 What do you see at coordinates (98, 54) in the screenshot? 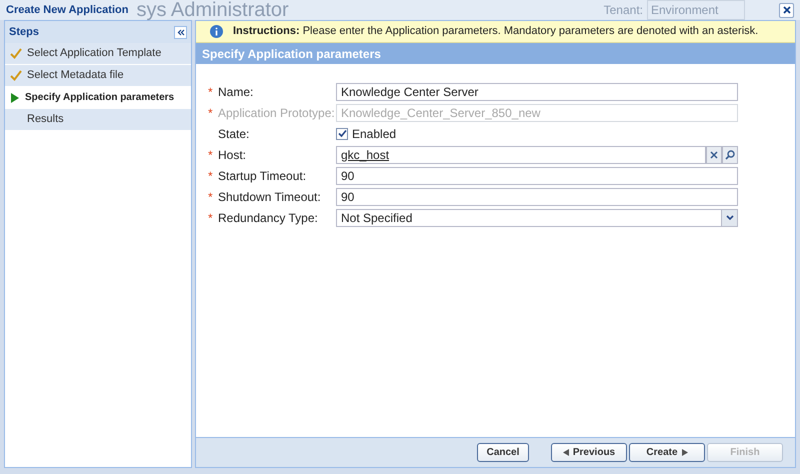
I see `step-item: Select Application Template` at bounding box center [98, 54].